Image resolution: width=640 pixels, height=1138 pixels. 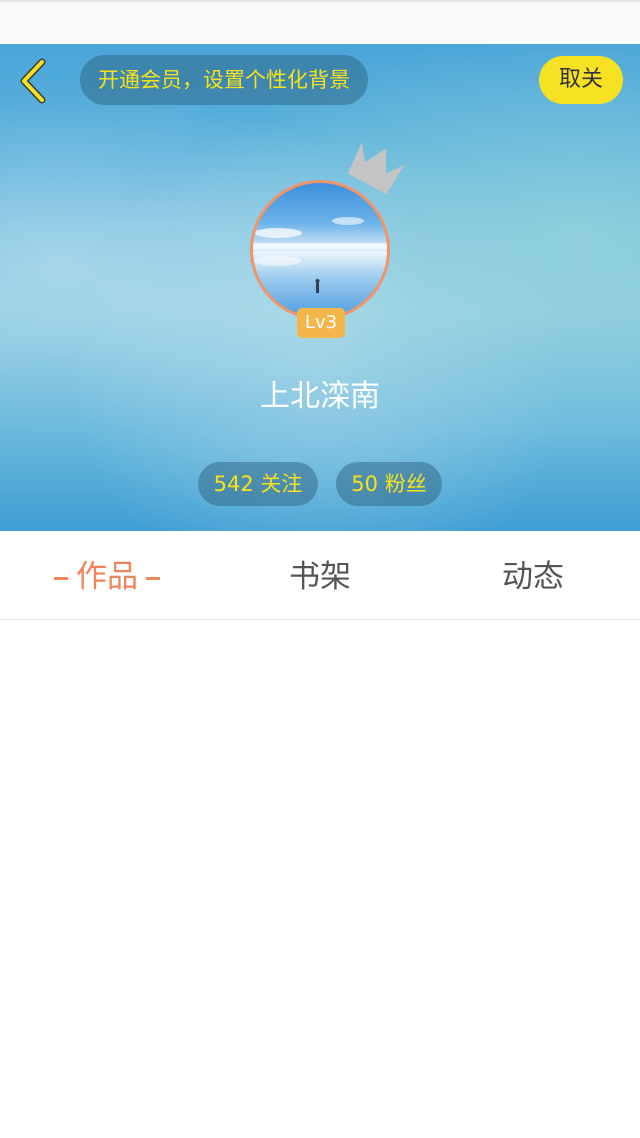 I want to click on chevron-left-icon, so click(x=33, y=81).